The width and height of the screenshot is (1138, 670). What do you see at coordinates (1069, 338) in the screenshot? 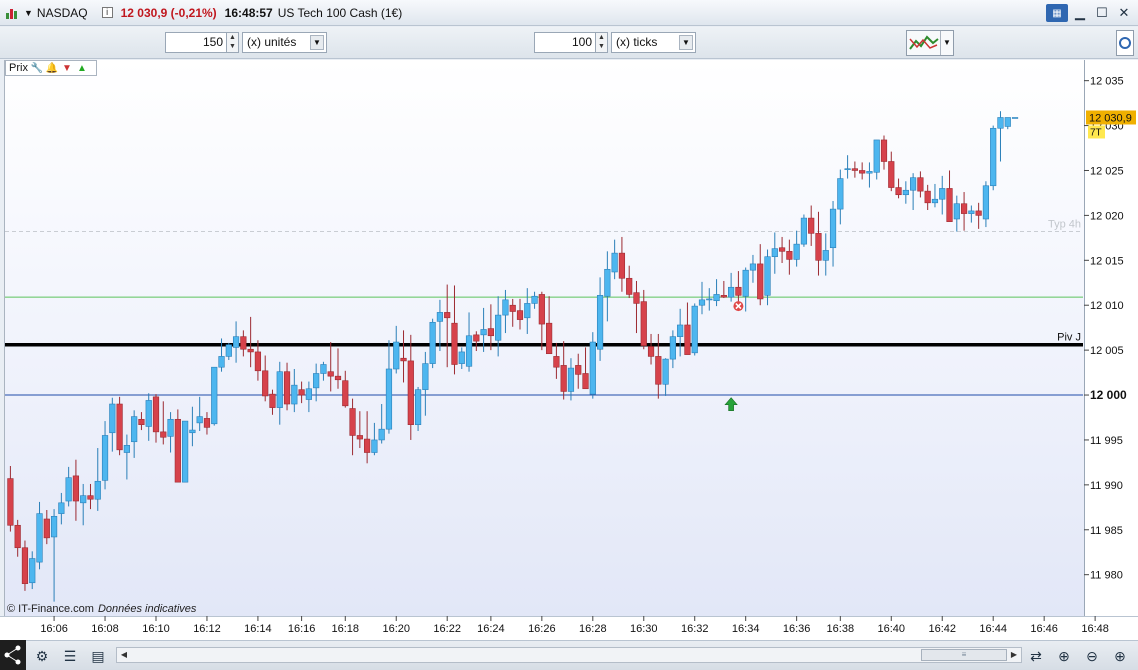
I see `level-label: Piv J` at bounding box center [1069, 338].